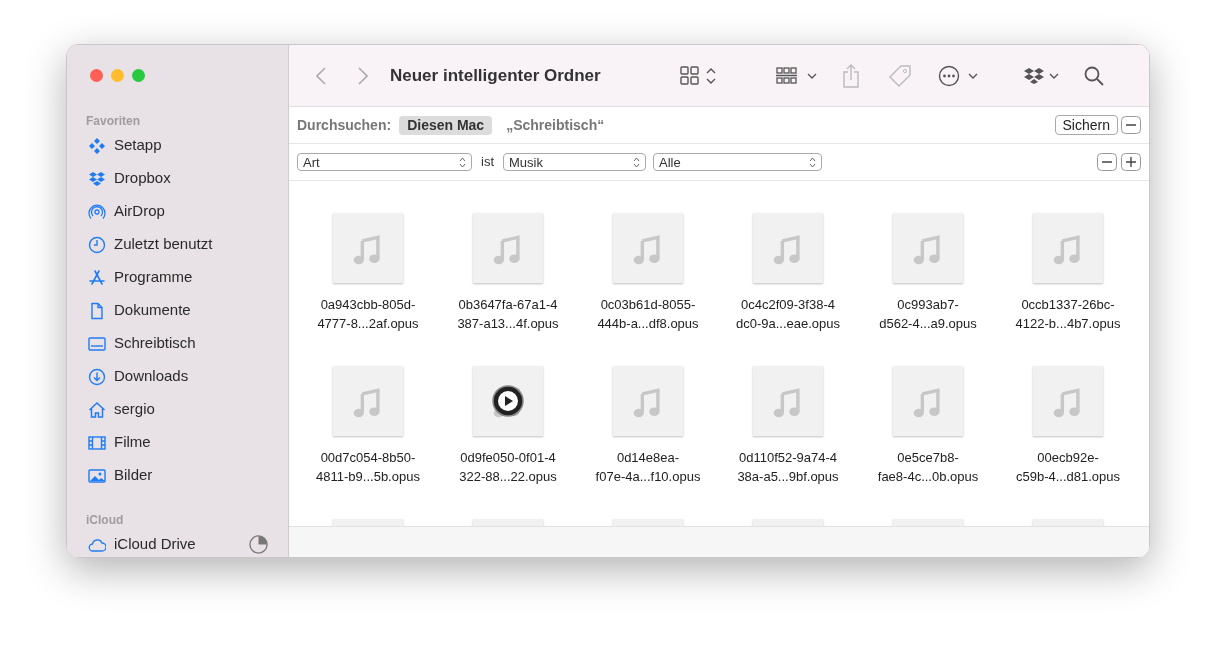 This screenshot has height=646, width=1216. What do you see at coordinates (788, 314) in the screenshot?
I see `file-name: 0c4c2f09-3f38-4 dc0-9a...eae.opus` at bounding box center [788, 314].